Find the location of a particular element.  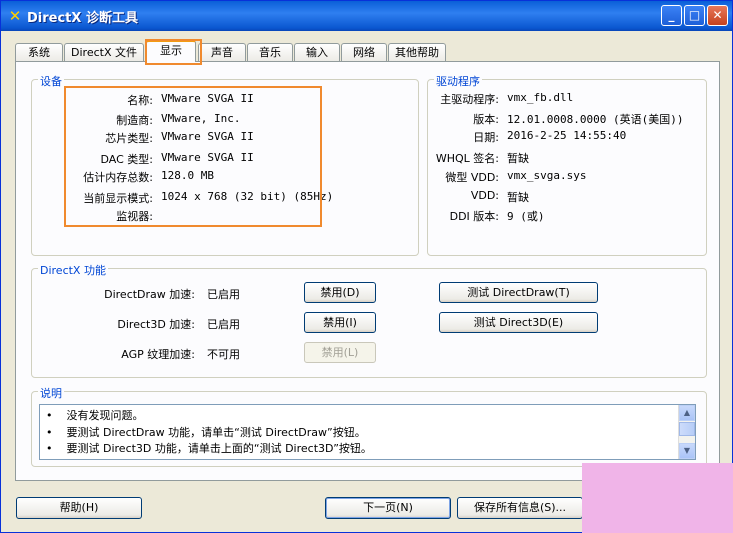

scroll-thumb is located at coordinates (687, 429).